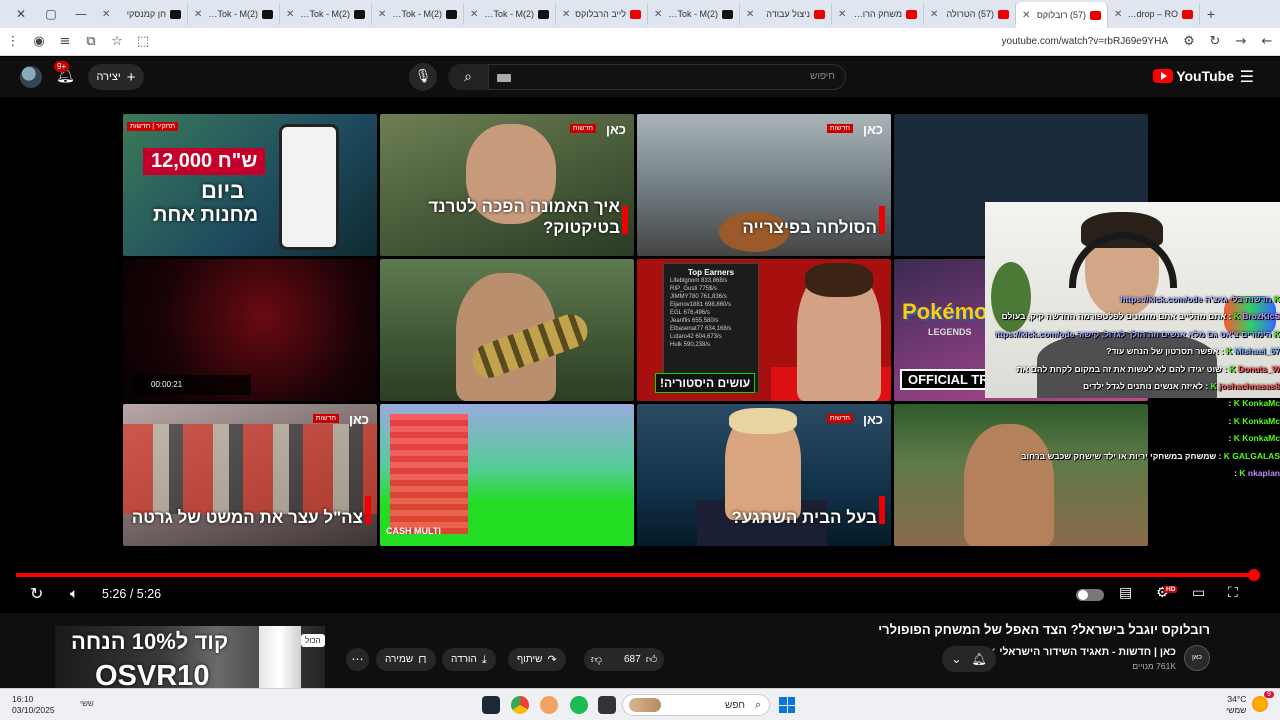 Image resolution: width=1280 pixels, height=720 pixels. What do you see at coordinates (1249, 386) in the screenshot?
I see `chat-username: joshachnasas8` at bounding box center [1249, 386].